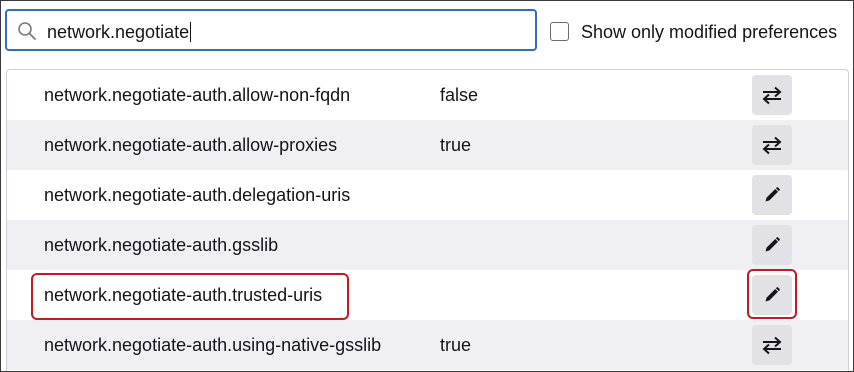 The width and height of the screenshot is (854, 372). Describe the element at coordinates (271, 30) in the screenshot. I see `search-input: network.negotiate` at that location.